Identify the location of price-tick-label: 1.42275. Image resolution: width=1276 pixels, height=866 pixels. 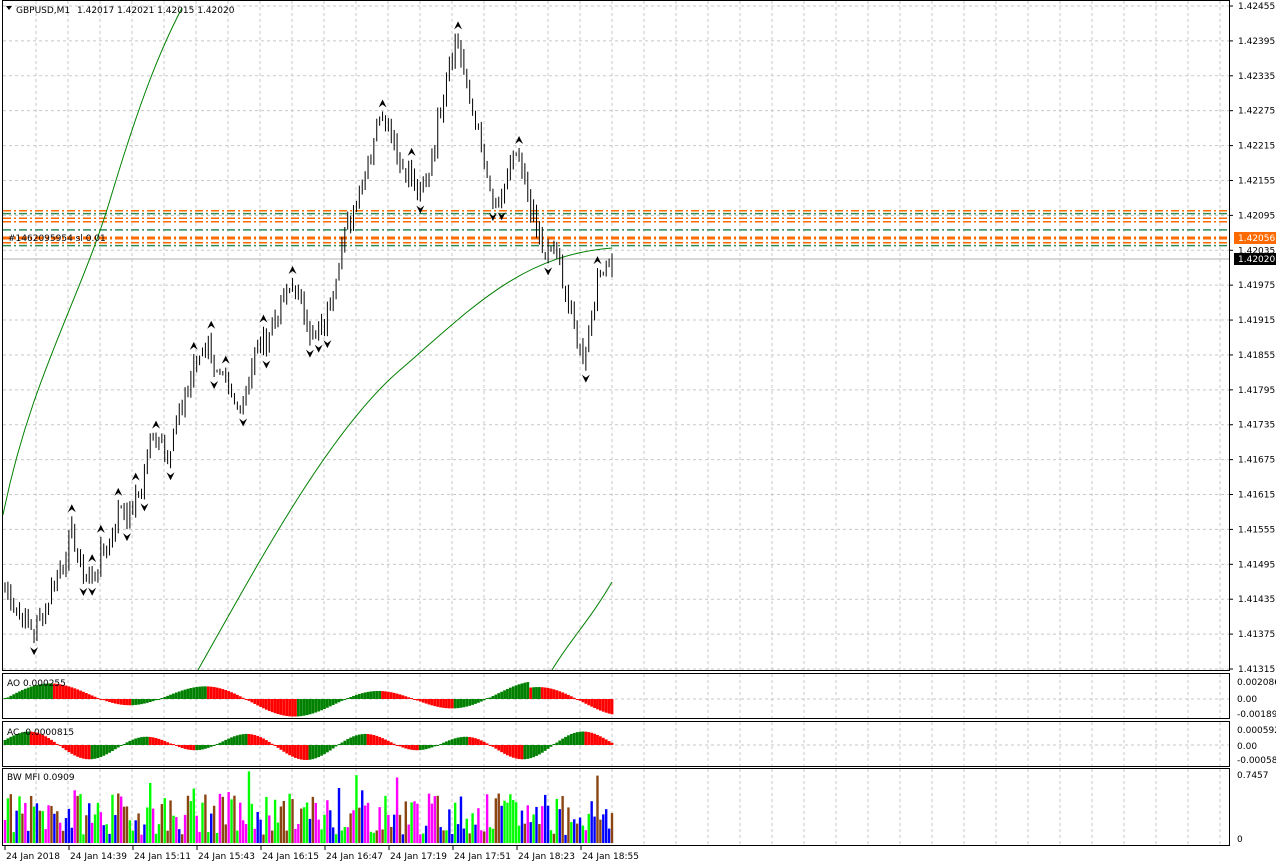
(1256, 112).